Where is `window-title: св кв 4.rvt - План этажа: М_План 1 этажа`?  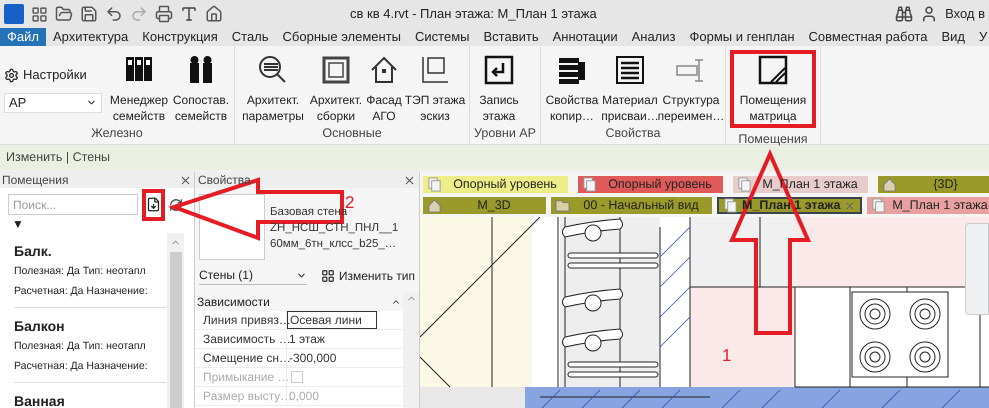 window-title: св кв 4.rvt - План этажа: М_План 1 этажа is located at coordinates (473, 14).